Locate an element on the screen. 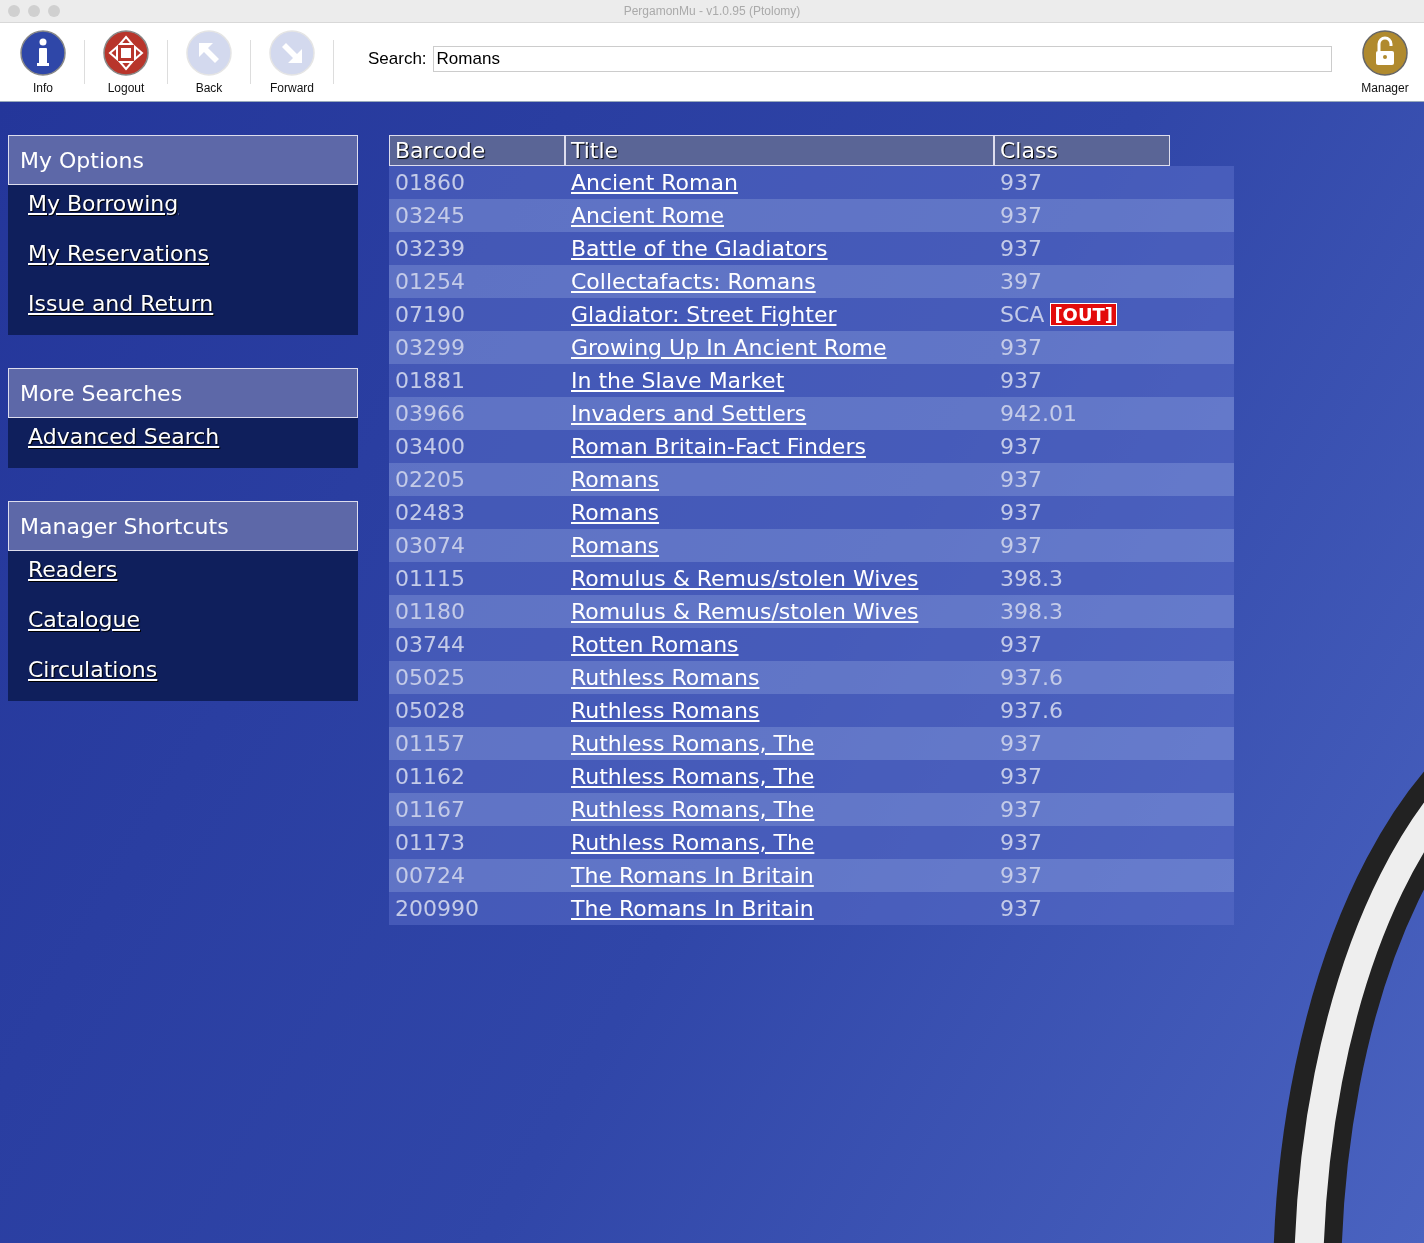 Image resolution: width=1424 pixels, height=1243 pixels. table-row: 00724 The Romans In Britain 937 is located at coordinates (811, 875).